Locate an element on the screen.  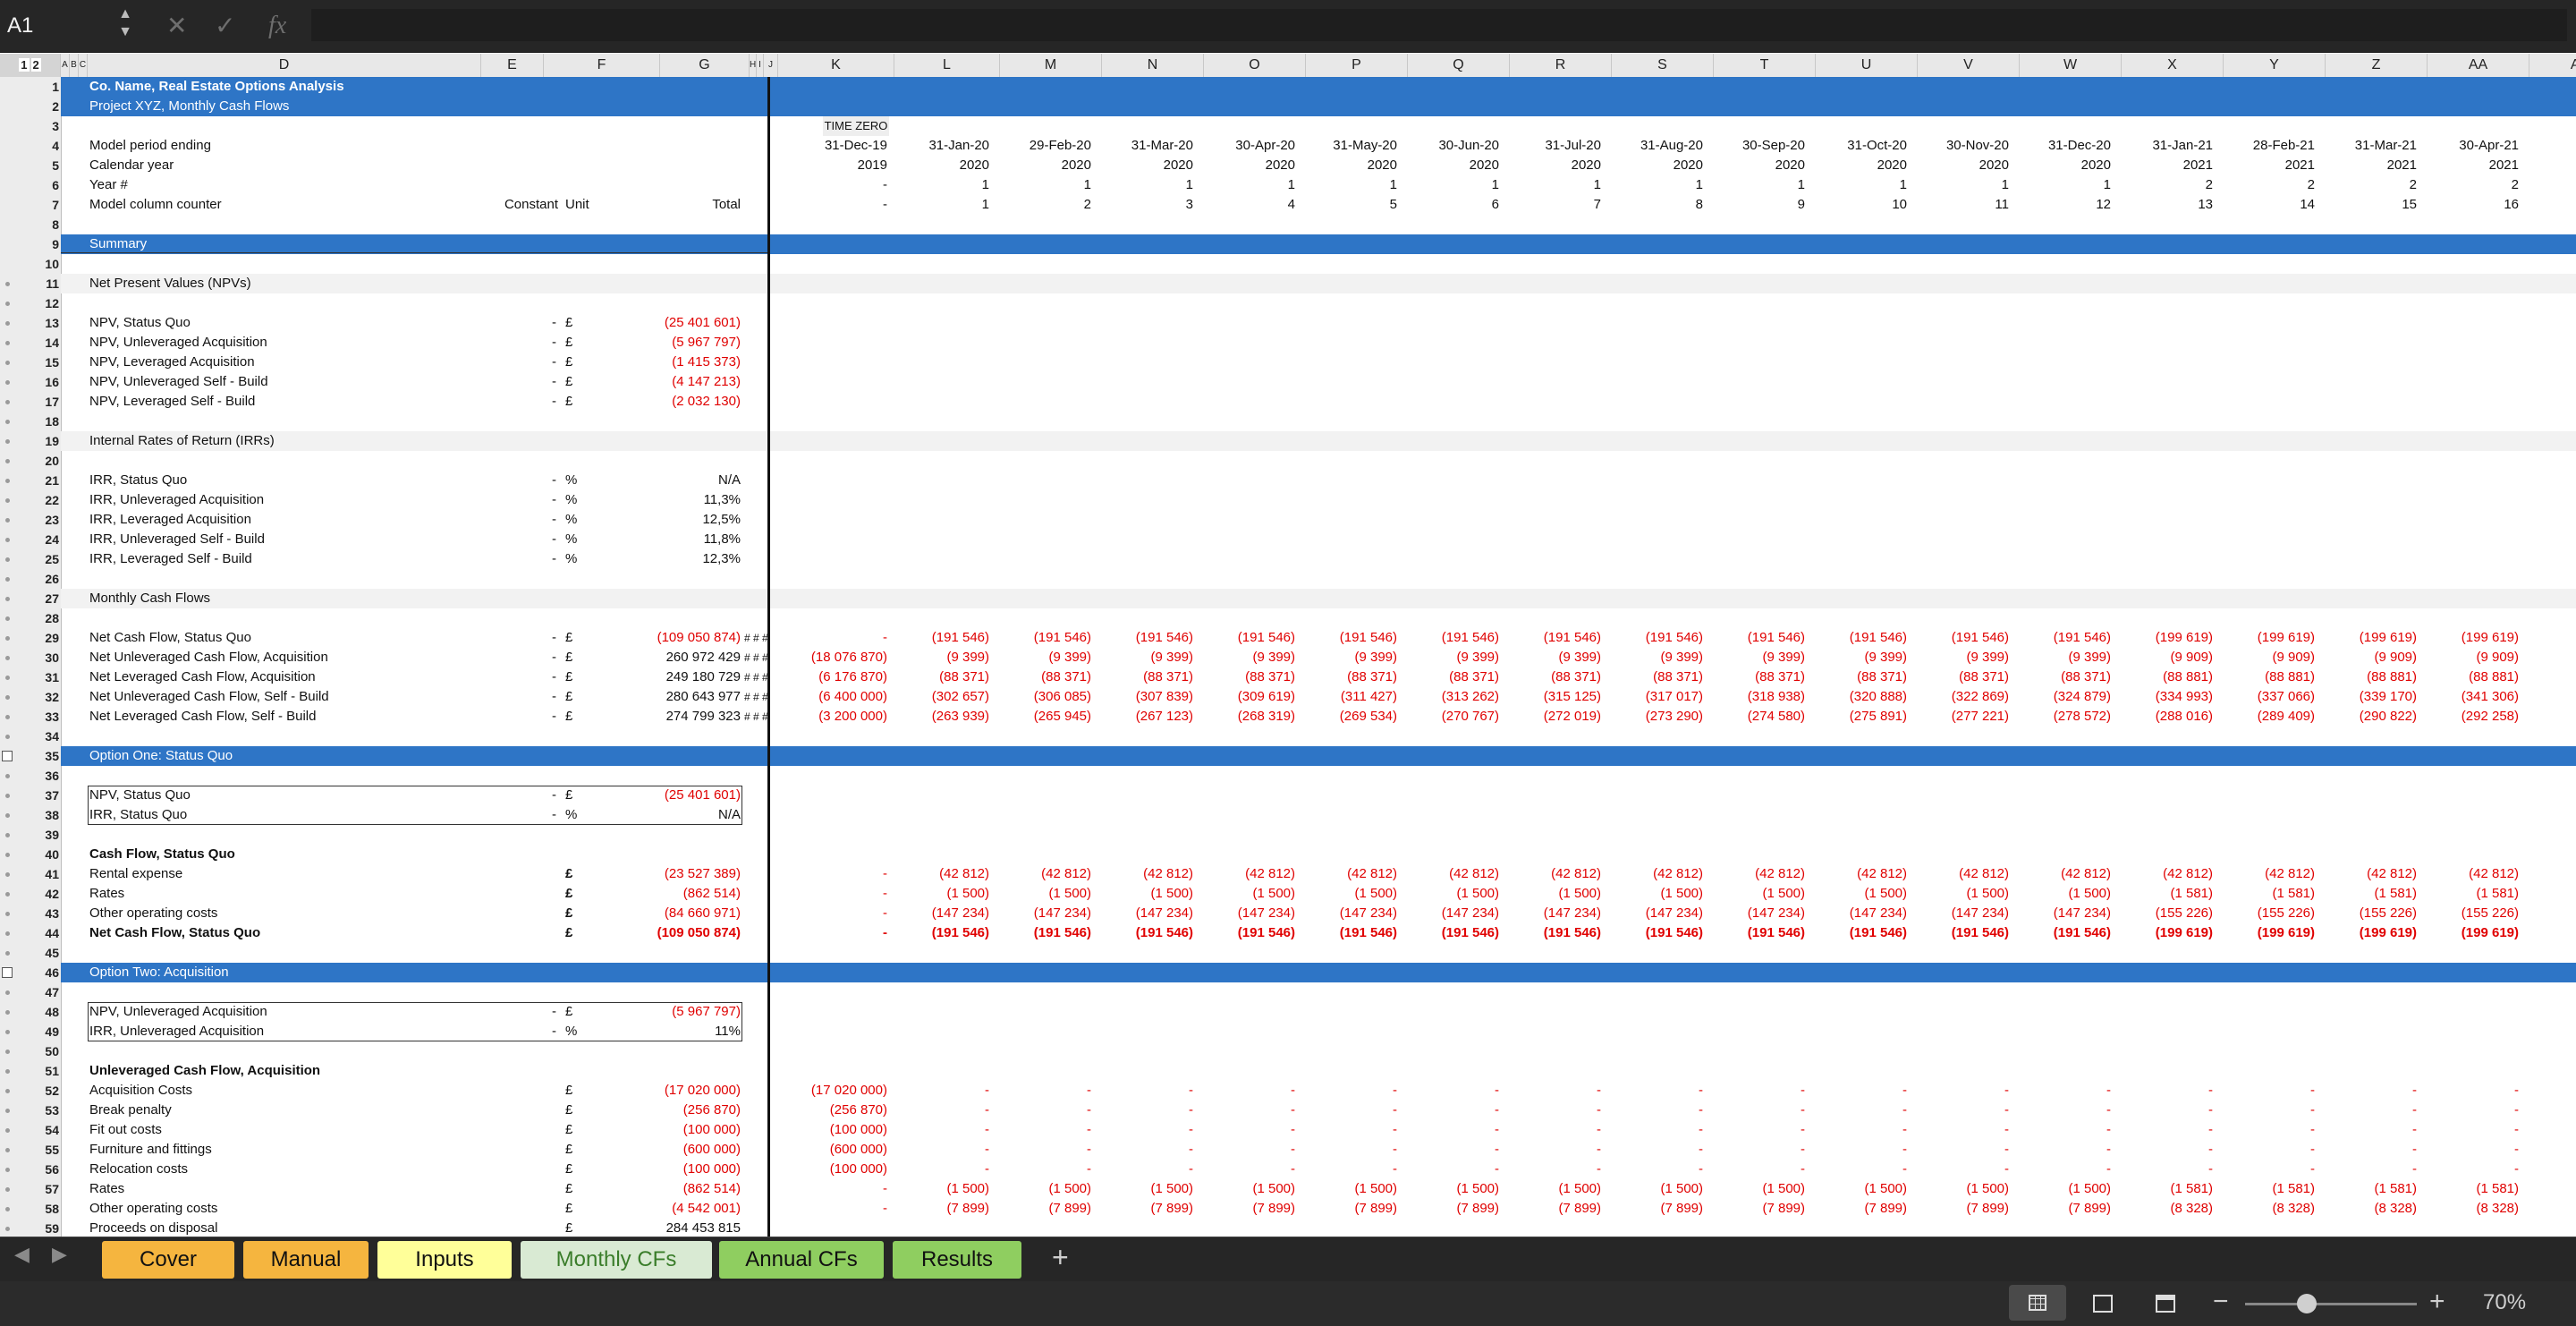
mcf-value: (311 427) is located at coordinates (1349, 697).